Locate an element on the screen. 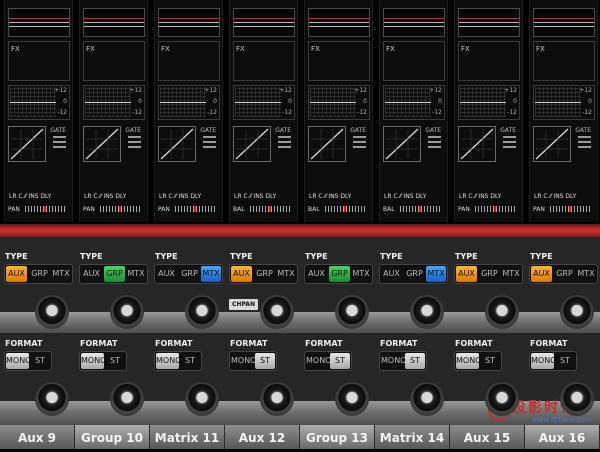 The image size is (600, 452). channel-tab: Aux 12 is located at coordinates (262, 437).